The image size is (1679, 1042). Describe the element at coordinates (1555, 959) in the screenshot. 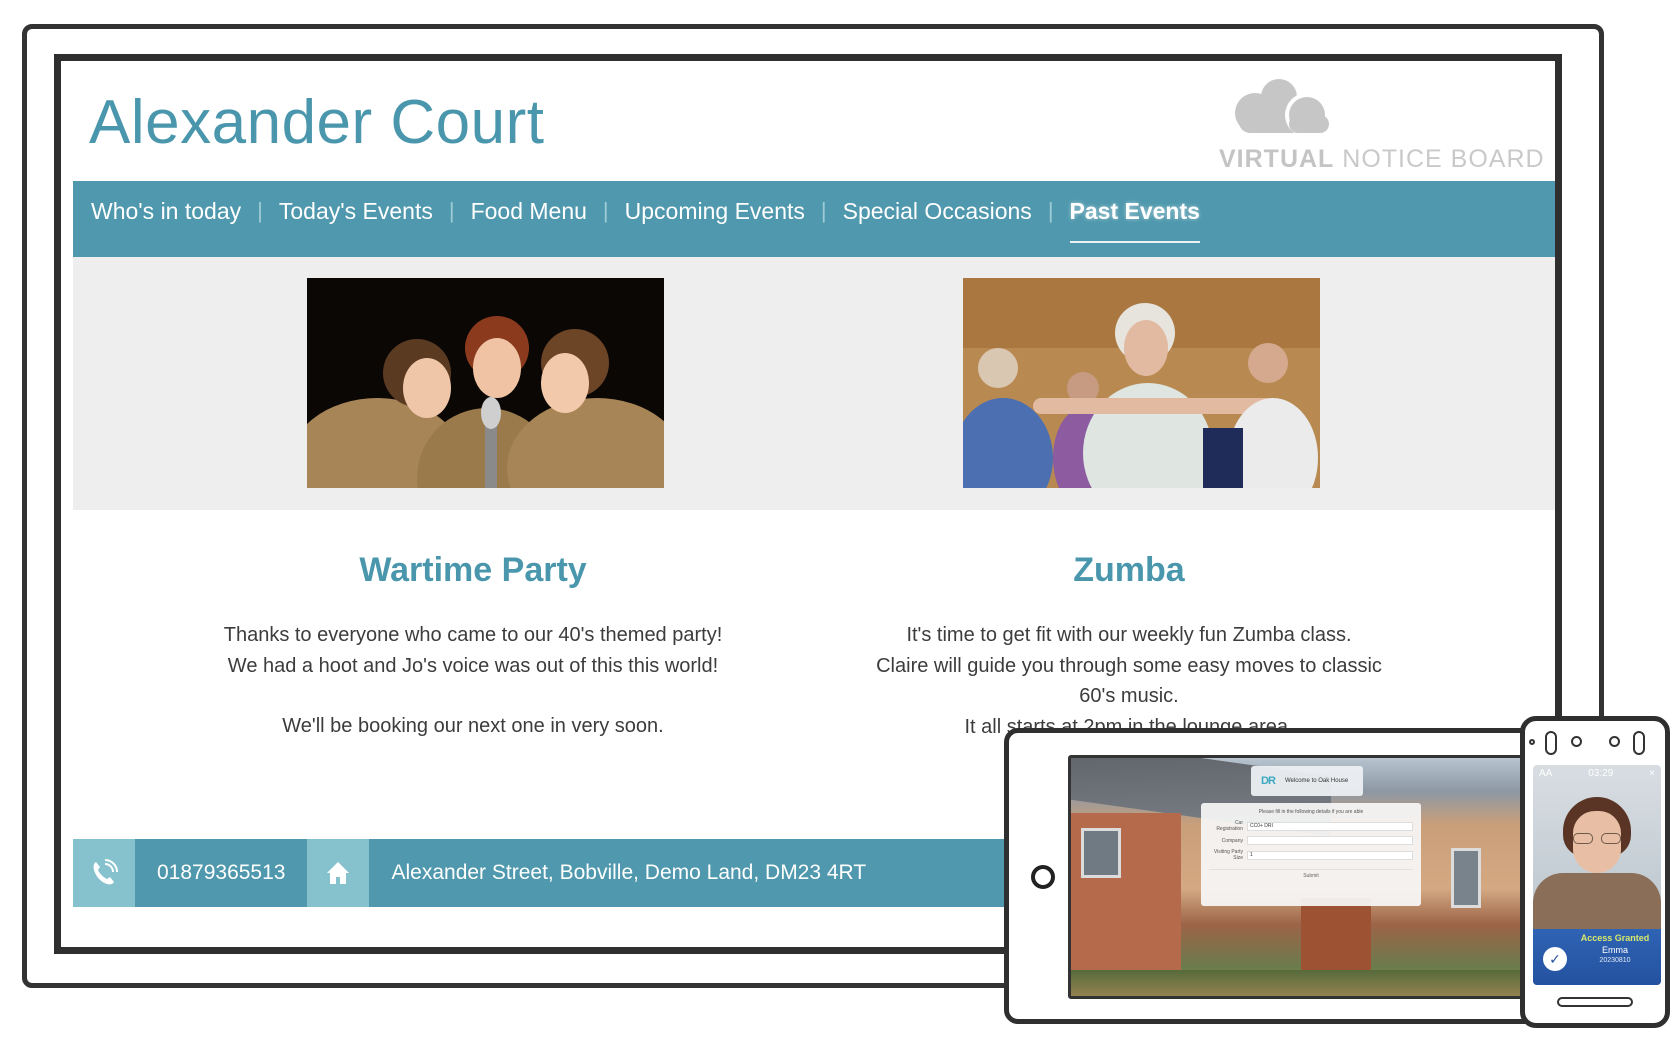

I see `check-icon: ✓` at that location.